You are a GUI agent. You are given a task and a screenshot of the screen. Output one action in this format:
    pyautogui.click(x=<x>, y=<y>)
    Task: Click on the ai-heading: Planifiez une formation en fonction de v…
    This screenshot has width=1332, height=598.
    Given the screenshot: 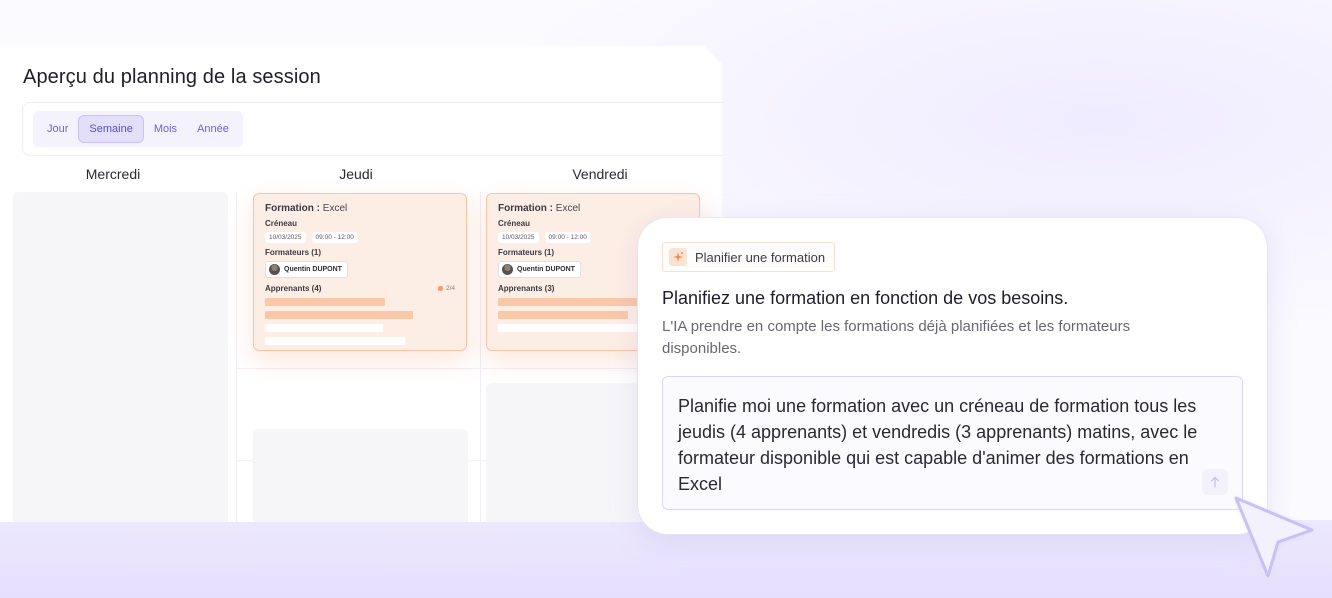 What is the action you would take?
    pyautogui.click(x=865, y=298)
    